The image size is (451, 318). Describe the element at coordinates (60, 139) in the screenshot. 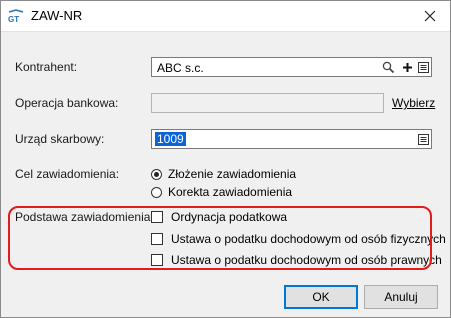

I see `urzad-label: Urząd skarbowy:` at that location.